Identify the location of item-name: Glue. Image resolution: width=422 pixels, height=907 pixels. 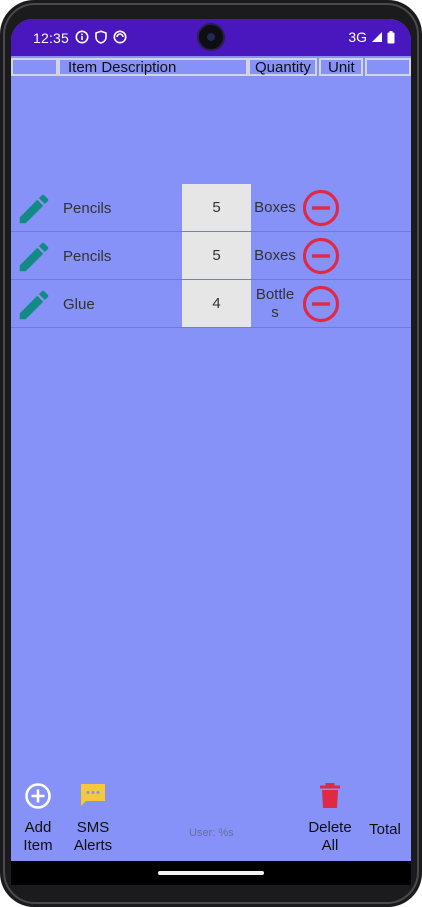
(79, 304).